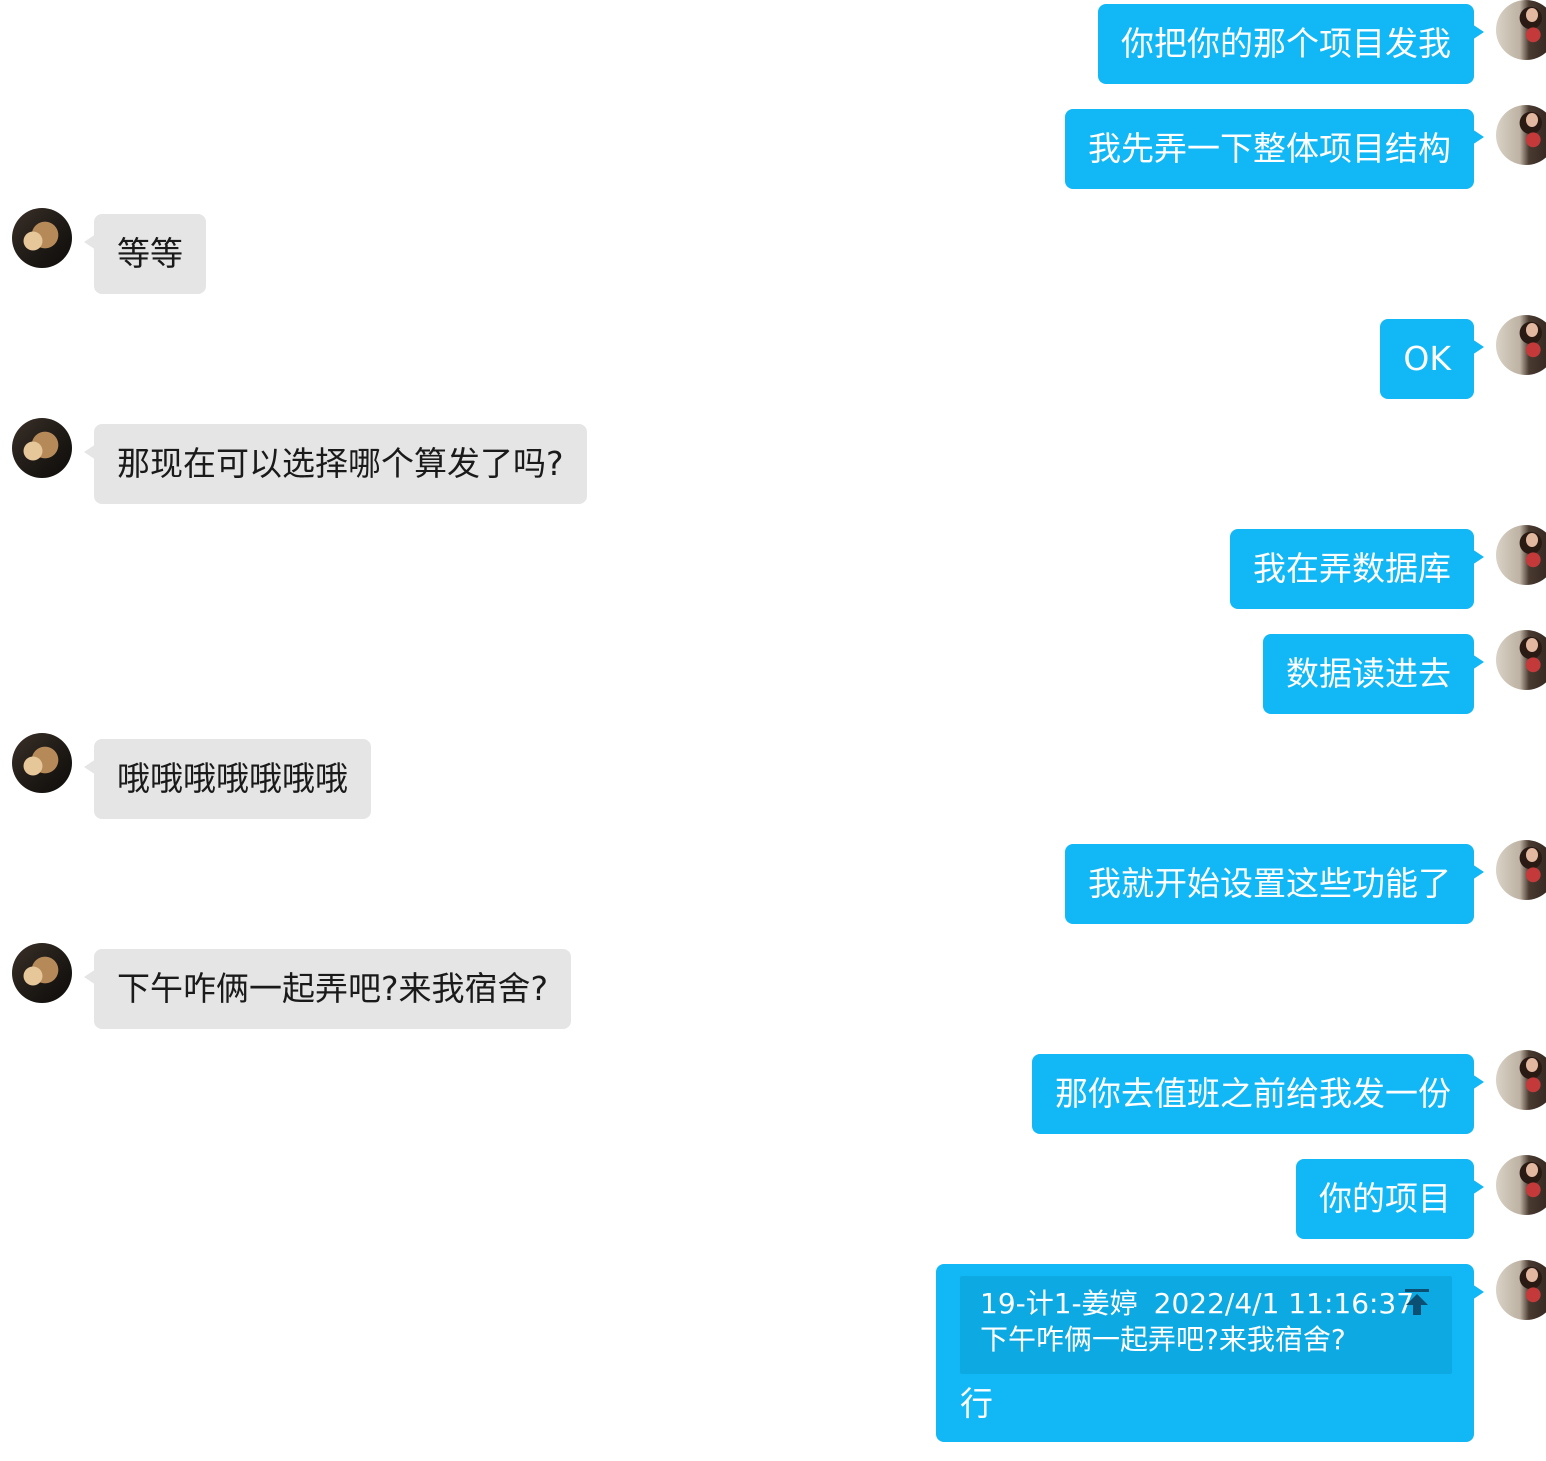 This screenshot has width=1546, height=1461. Describe the element at coordinates (1163, 1339) in the screenshot. I see `quoted-message-text: 下午咋俩一起弄吧?来我宿舍?` at that location.